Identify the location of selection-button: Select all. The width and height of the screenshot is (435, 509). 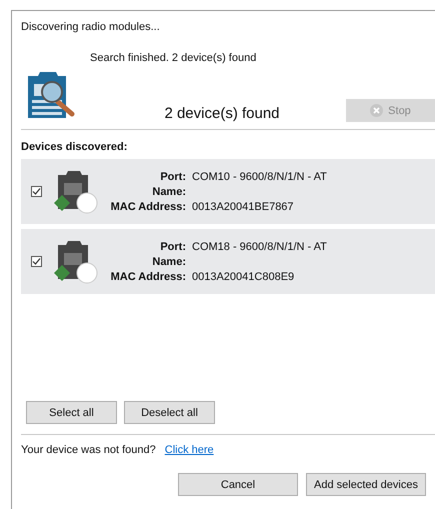
(71, 412).